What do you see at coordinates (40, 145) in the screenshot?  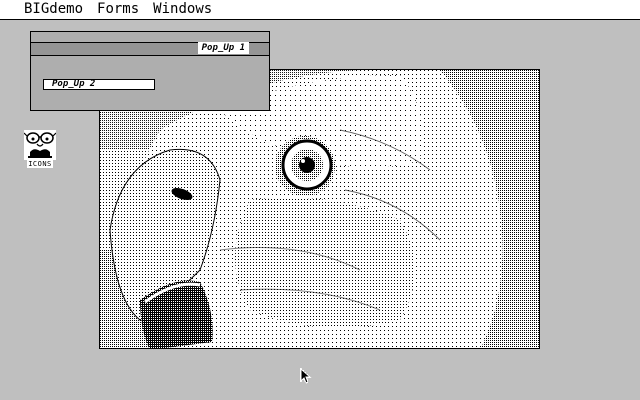 I see `glasses-icon` at bounding box center [40, 145].